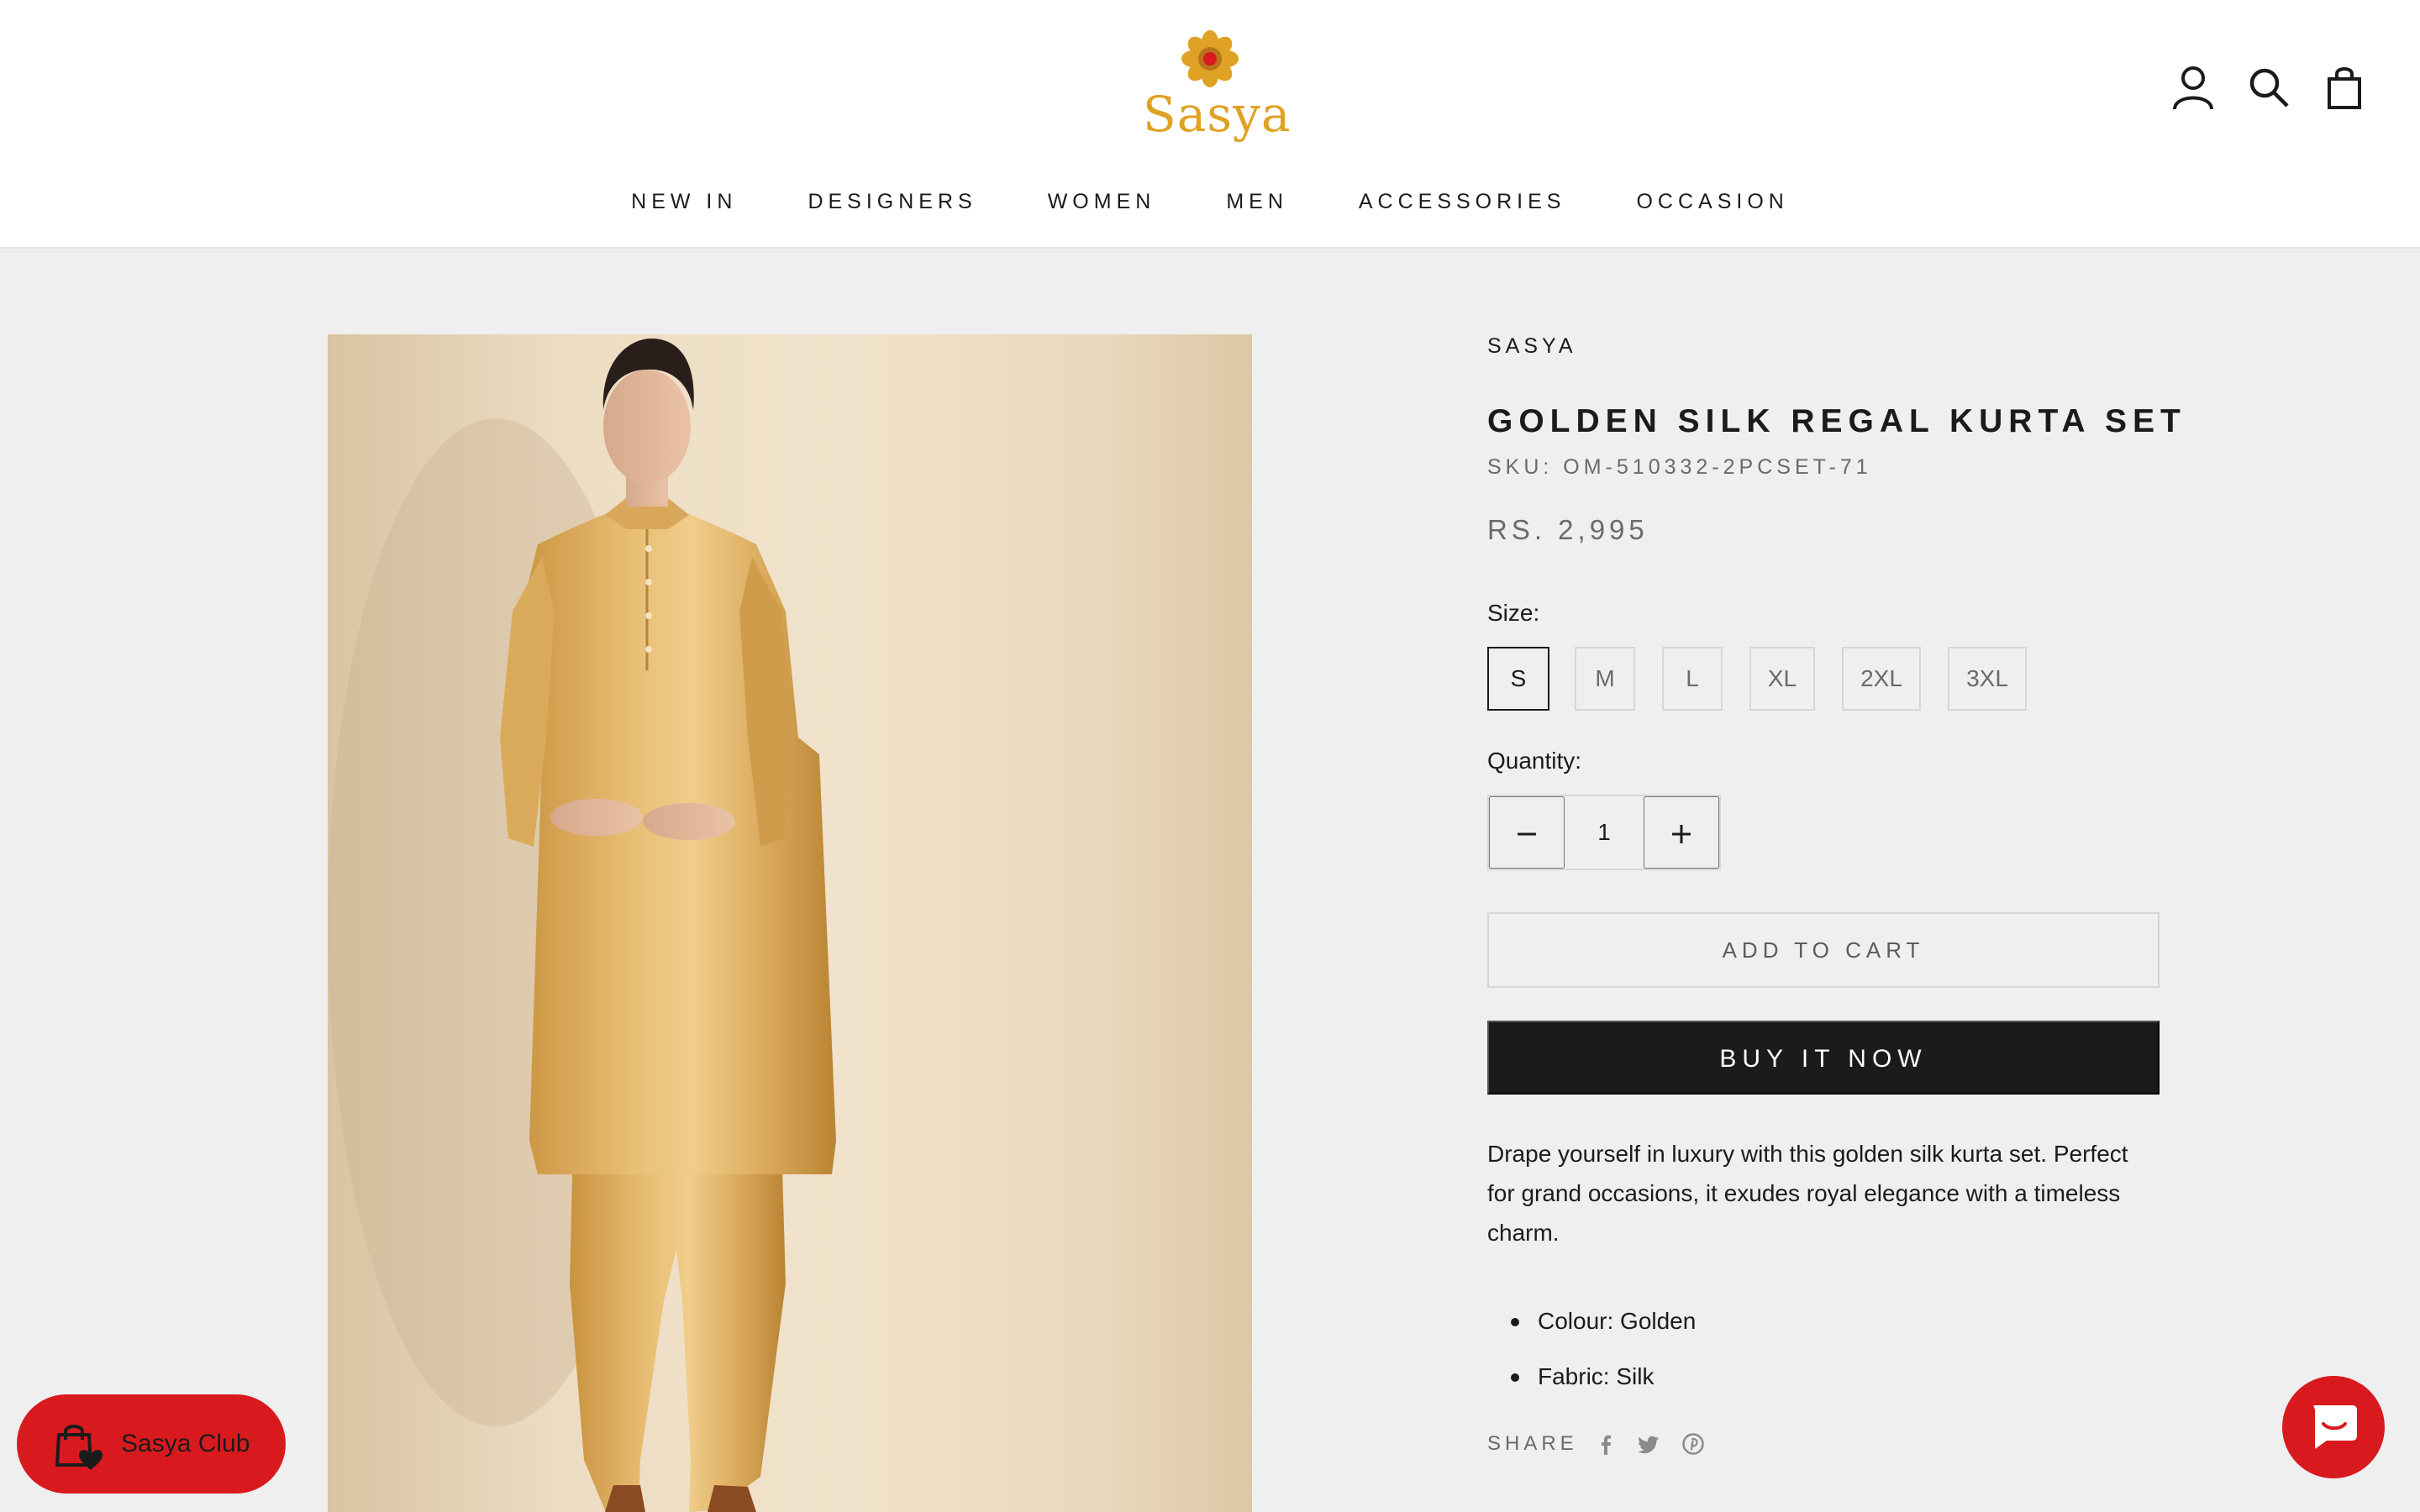 The width and height of the screenshot is (2420, 1512). I want to click on quantity-input: 1, so click(1604, 832).